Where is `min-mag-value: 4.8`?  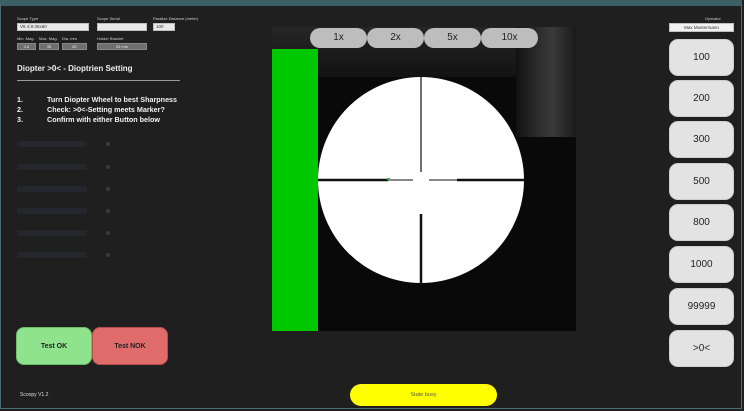
min-mag-value: 4.8 is located at coordinates (26, 46).